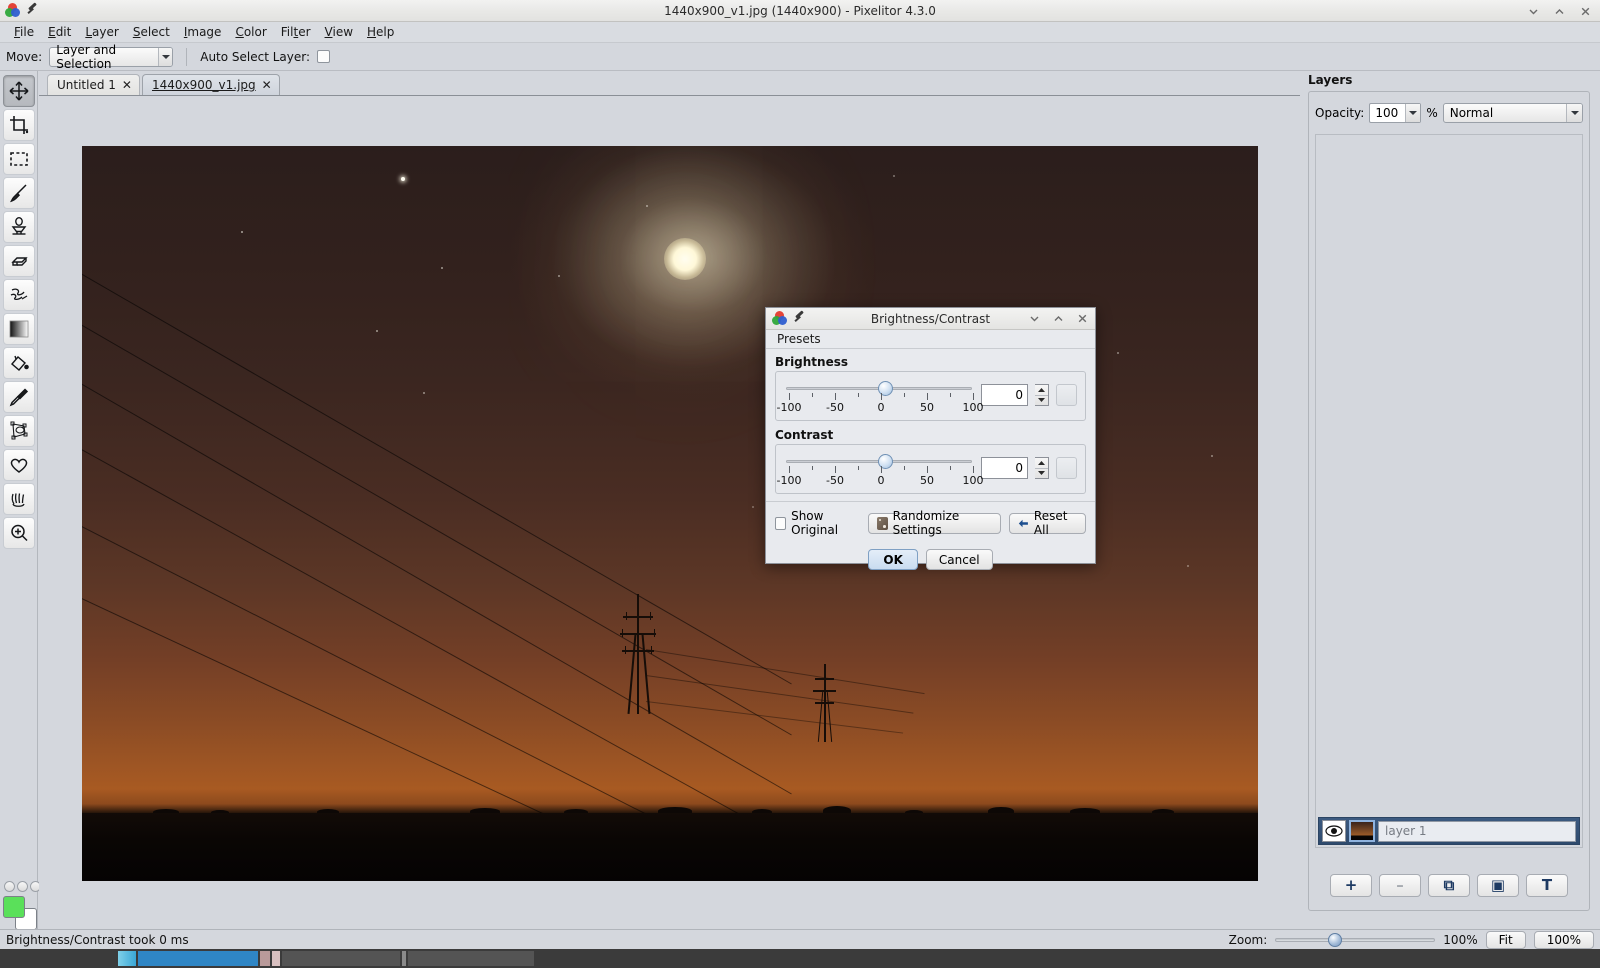 This screenshot has height=968, width=1600. What do you see at coordinates (18, 533) in the screenshot?
I see `zoom-tool` at bounding box center [18, 533].